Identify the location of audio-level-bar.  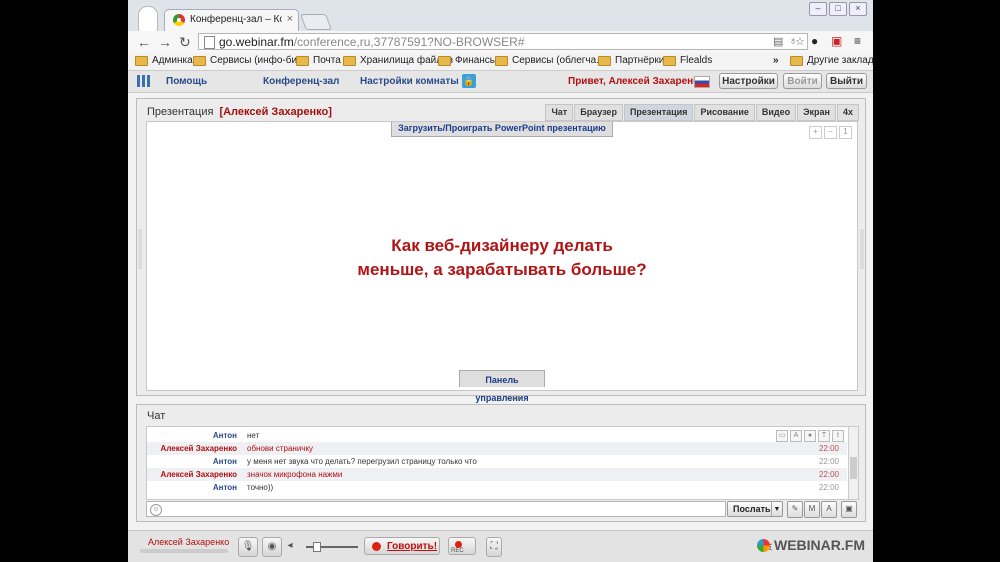
(184, 551).